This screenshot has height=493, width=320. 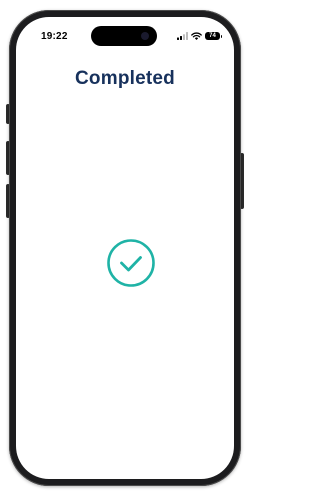 I want to click on cellular-signal-icon, so click(x=182, y=36).